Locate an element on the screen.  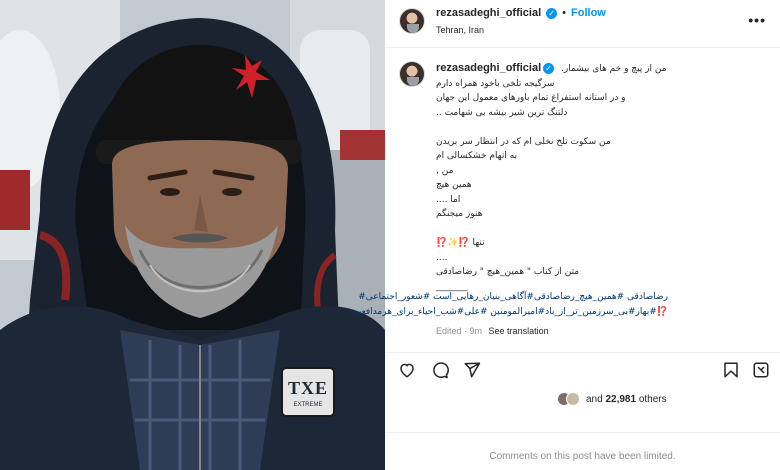
caption-line: دلتنگ ترین شیر بیشه بی شهامت .. is located at coordinates (502, 112).